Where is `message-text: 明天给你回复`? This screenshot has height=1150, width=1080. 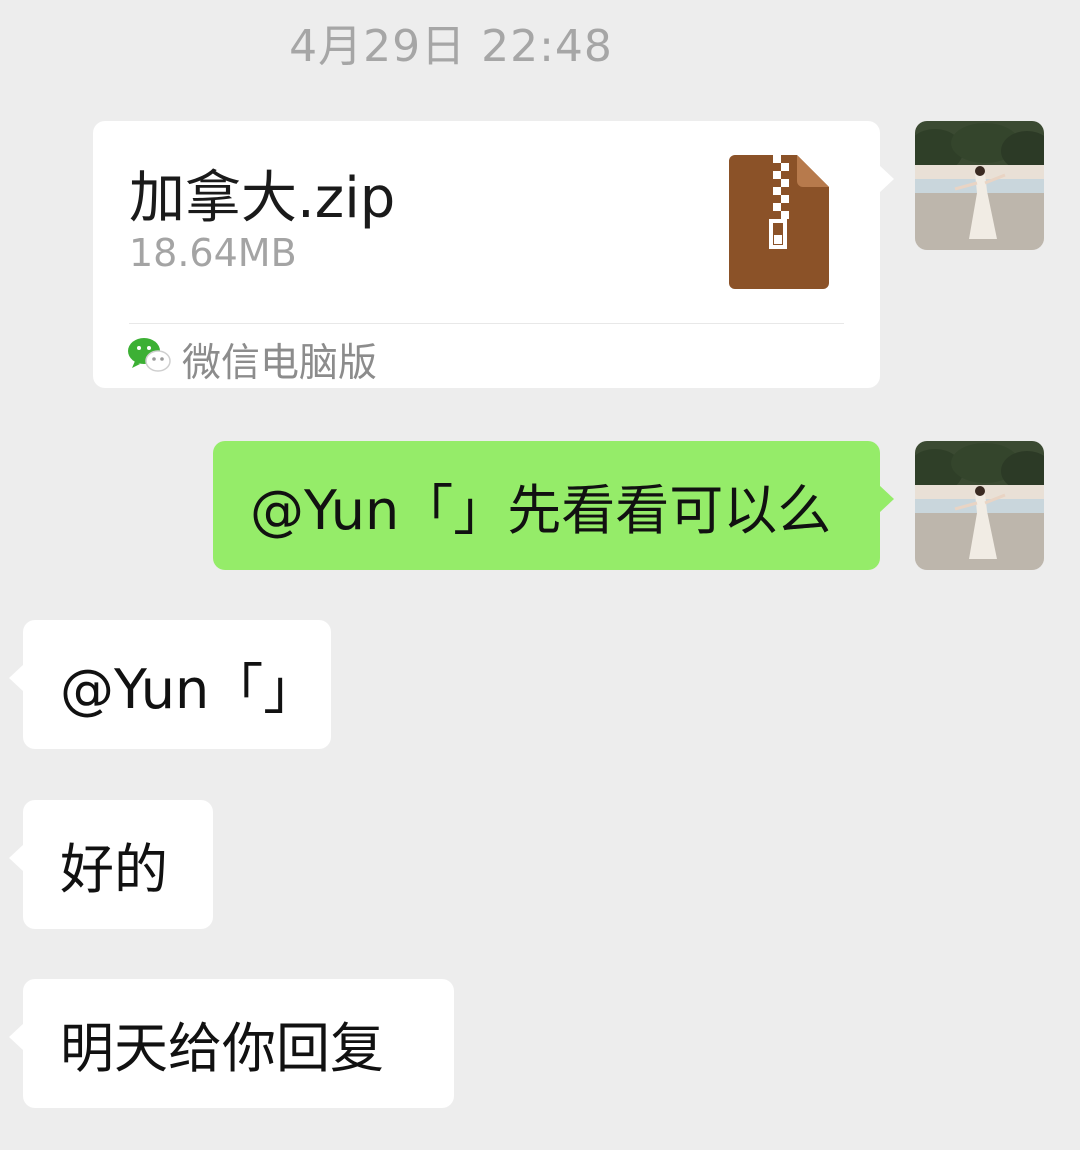
message-text: 明天给你回复 is located at coordinates (222, 1048).